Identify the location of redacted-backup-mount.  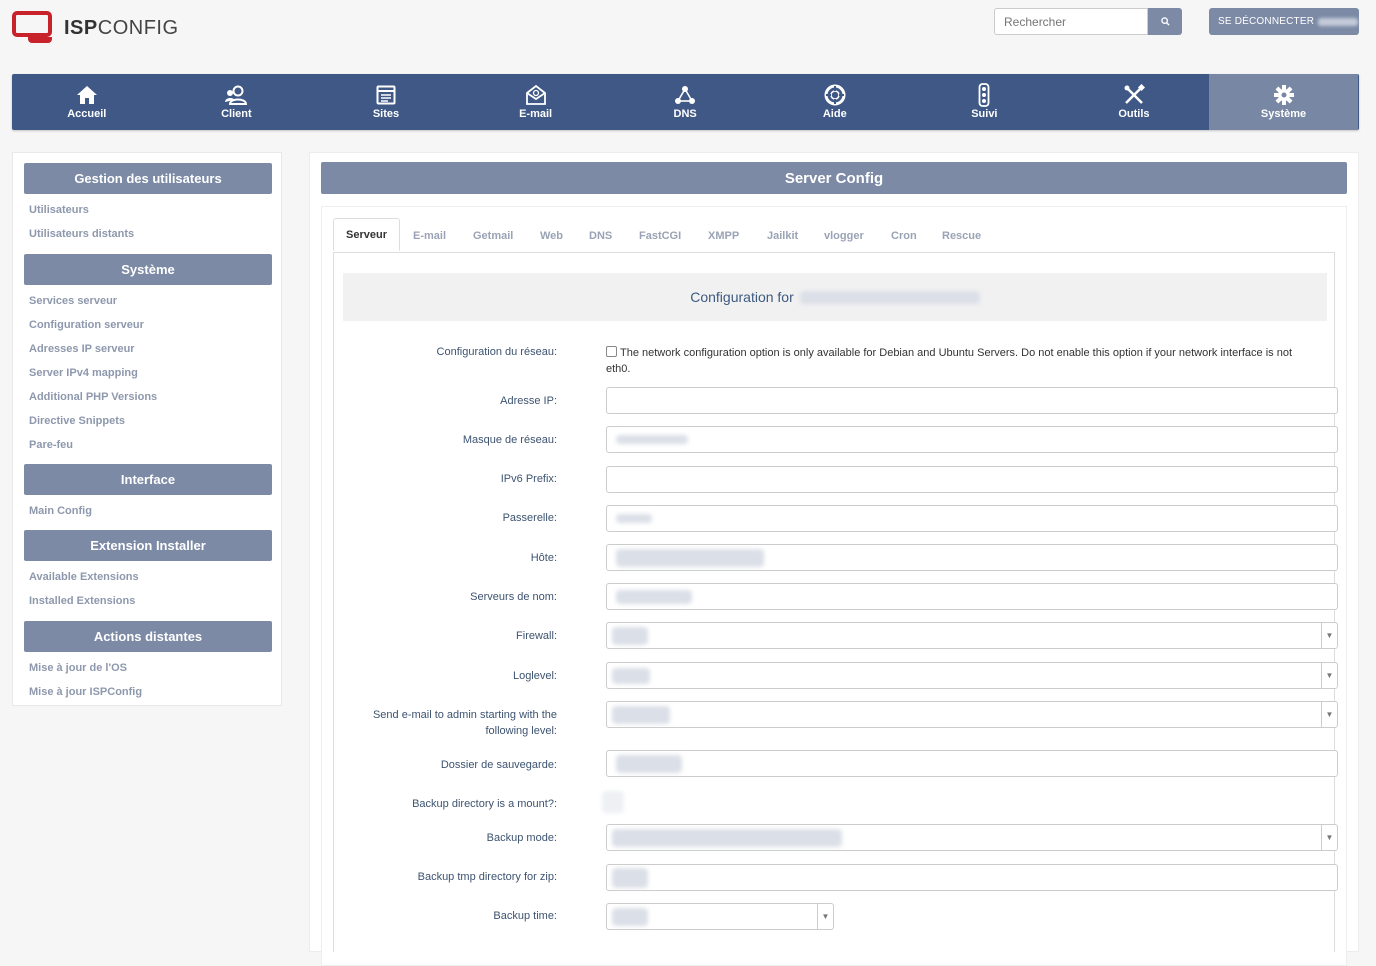
(613, 802).